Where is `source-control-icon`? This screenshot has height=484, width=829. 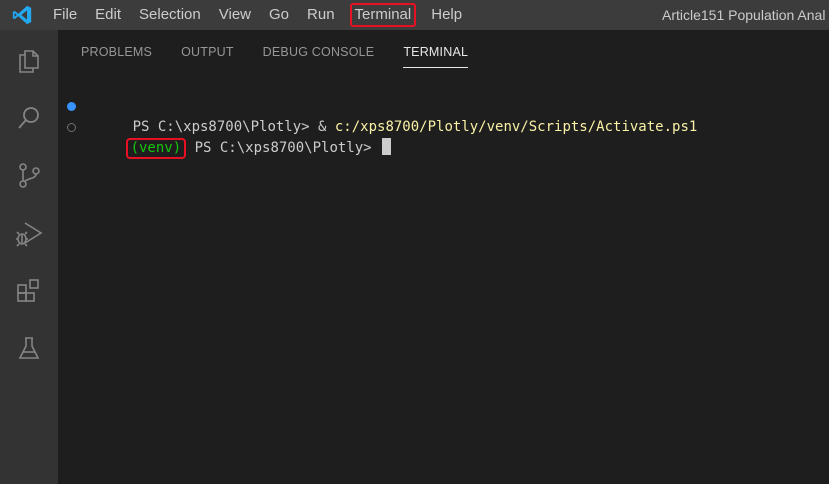 source-control-icon is located at coordinates (29, 175).